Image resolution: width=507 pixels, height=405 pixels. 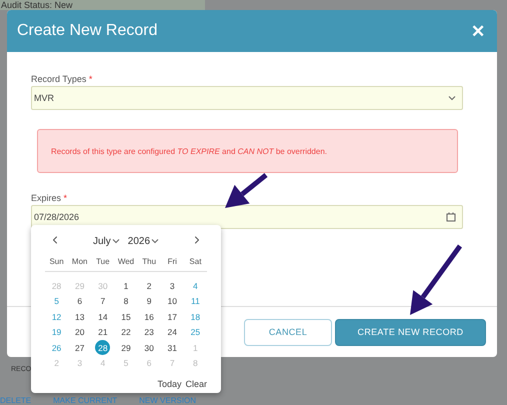 What do you see at coordinates (144, 241) in the screenshot?
I see `year-select: 2026` at bounding box center [144, 241].